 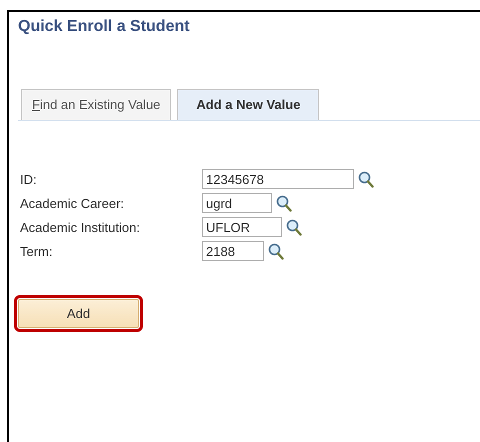 What do you see at coordinates (278, 179) in the screenshot?
I see `input-field: 12345678` at bounding box center [278, 179].